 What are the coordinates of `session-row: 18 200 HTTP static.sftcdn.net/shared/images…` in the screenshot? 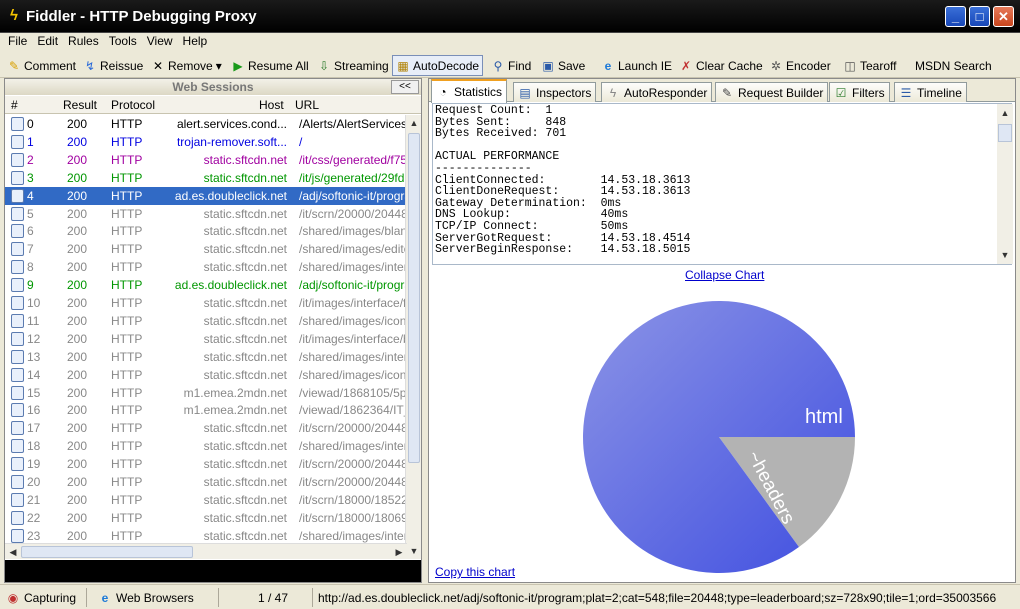 It's located at (206, 446).